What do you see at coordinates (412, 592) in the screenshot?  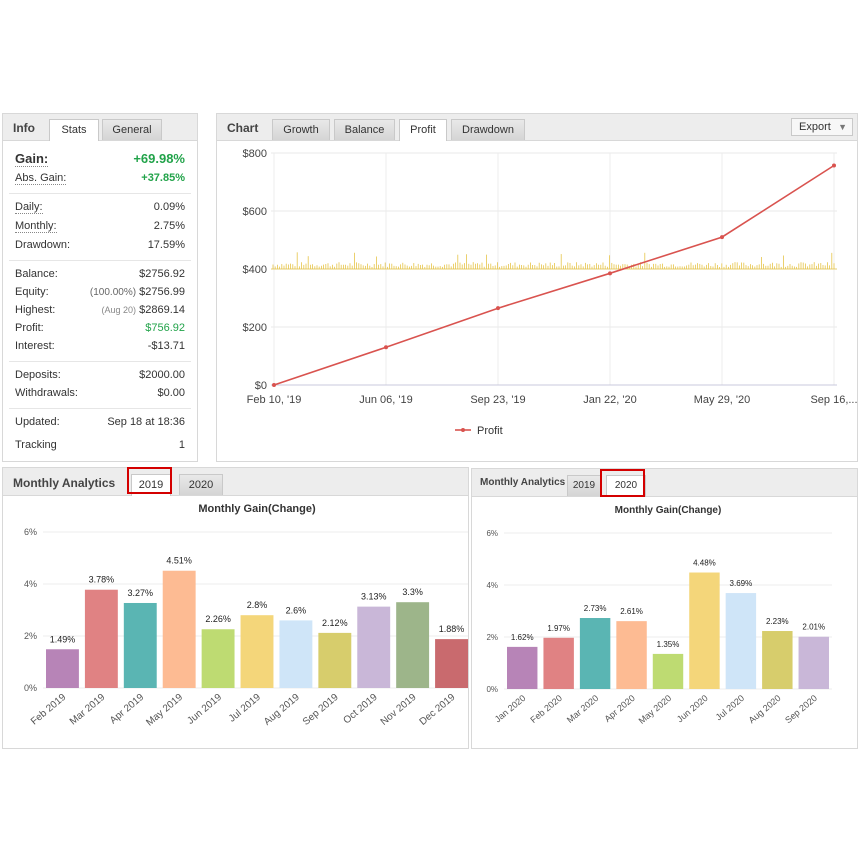 I see `bar-value-label: 3.3%` at bounding box center [412, 592].